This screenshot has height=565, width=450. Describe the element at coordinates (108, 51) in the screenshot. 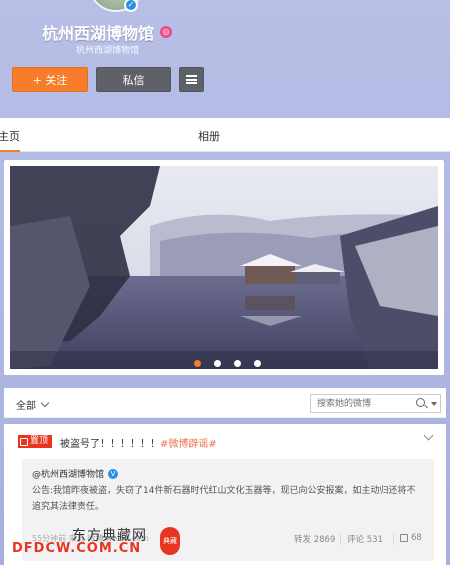

I see `profile-subname: 杭州西湖博物馆` at that location.